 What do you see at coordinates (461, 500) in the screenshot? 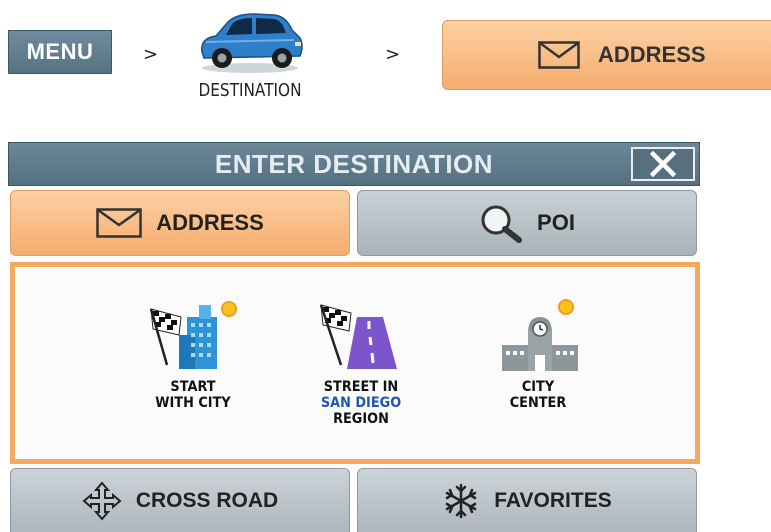
I see `snowflake-icon` at bounding box center [461, 500].